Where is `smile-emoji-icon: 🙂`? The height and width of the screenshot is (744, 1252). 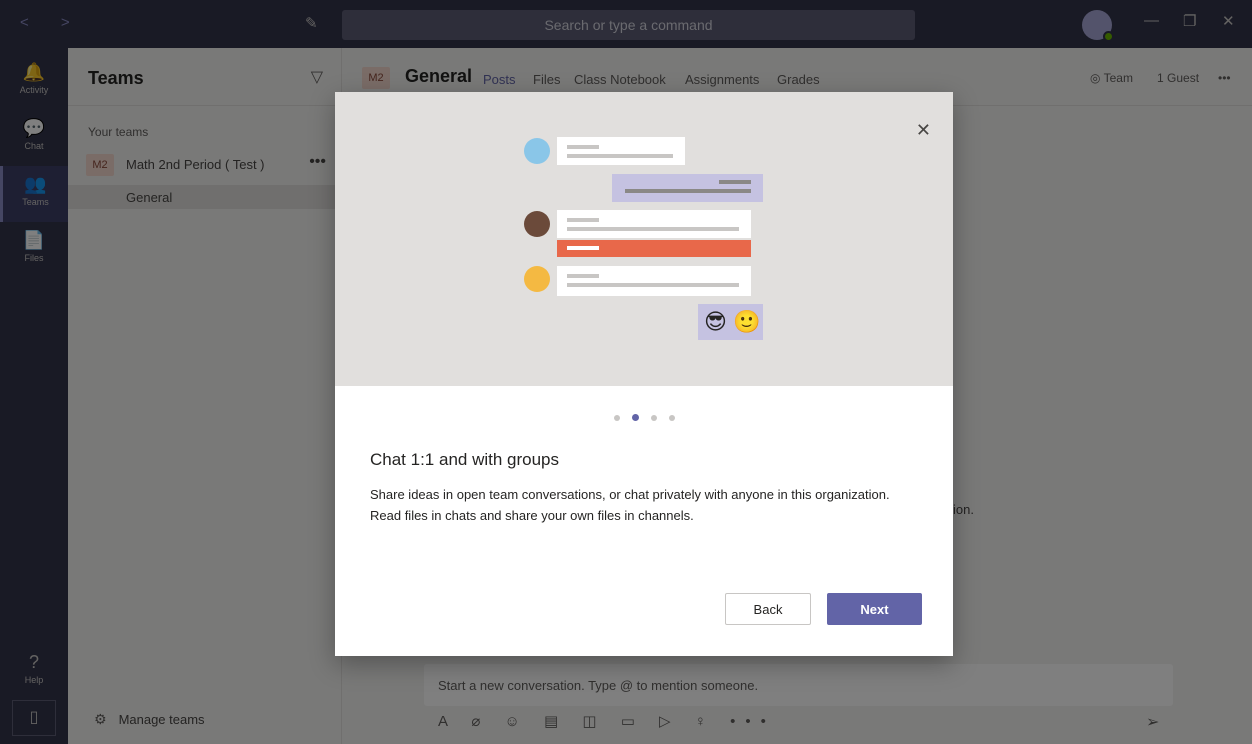 smile-emoji-icon: 🙂 is located at coordinates (747, 321).